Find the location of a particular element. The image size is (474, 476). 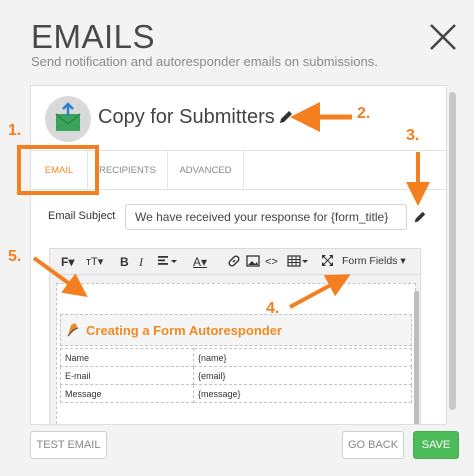

form-fields-dropdown: Form Fields ▾ is located at coordinates (374, 261).